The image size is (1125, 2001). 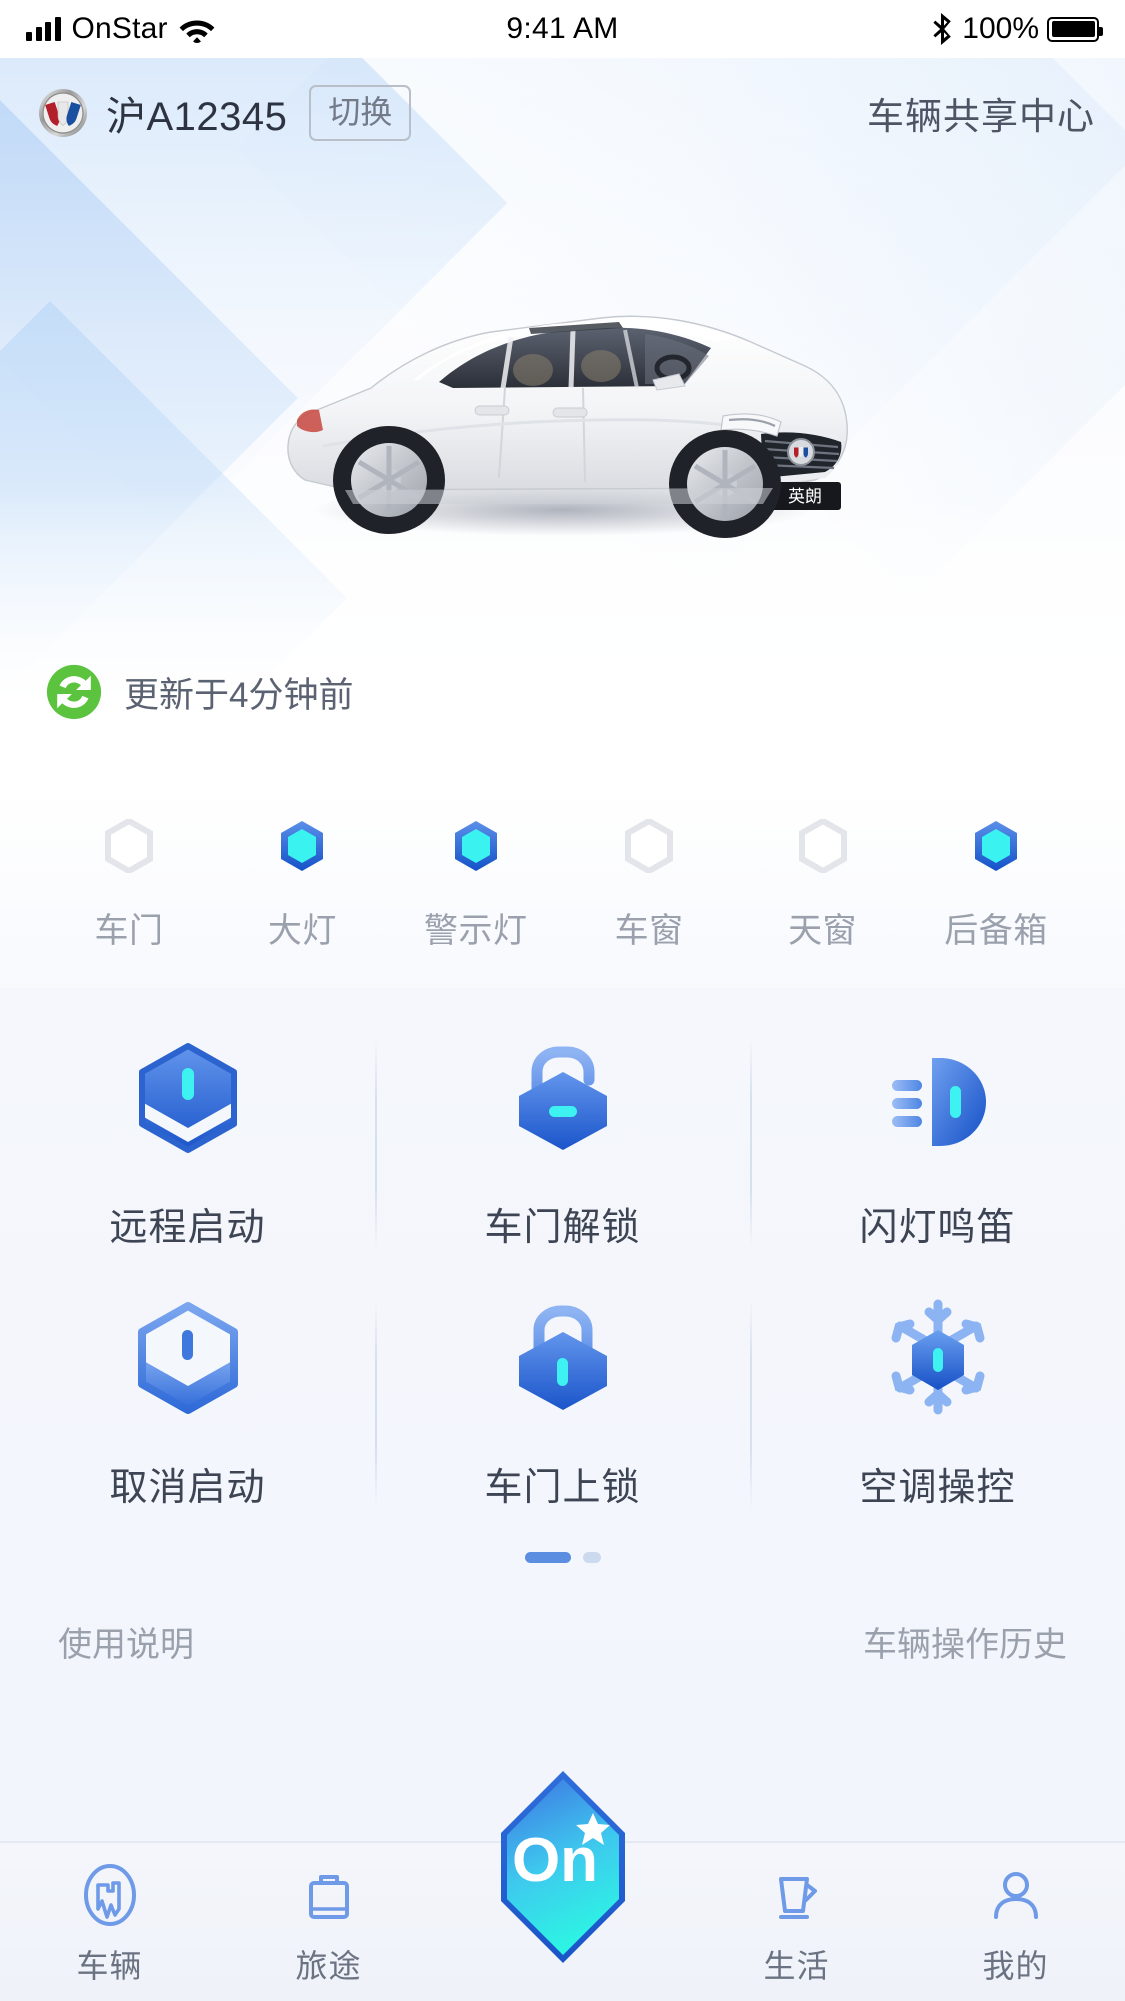 What do you see at coordinates (547, 1557) in the screenshot?
I see `pager-dot-active` at bounding box center [547, 1557].